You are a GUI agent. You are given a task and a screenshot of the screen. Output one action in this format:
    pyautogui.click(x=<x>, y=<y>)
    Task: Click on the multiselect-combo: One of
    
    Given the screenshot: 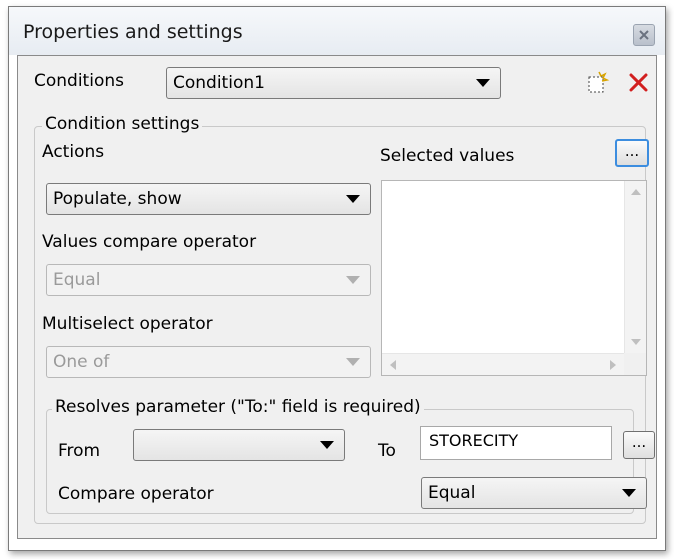 What is the action you would take?
    pyautogui.click(x=208, y=362)
    